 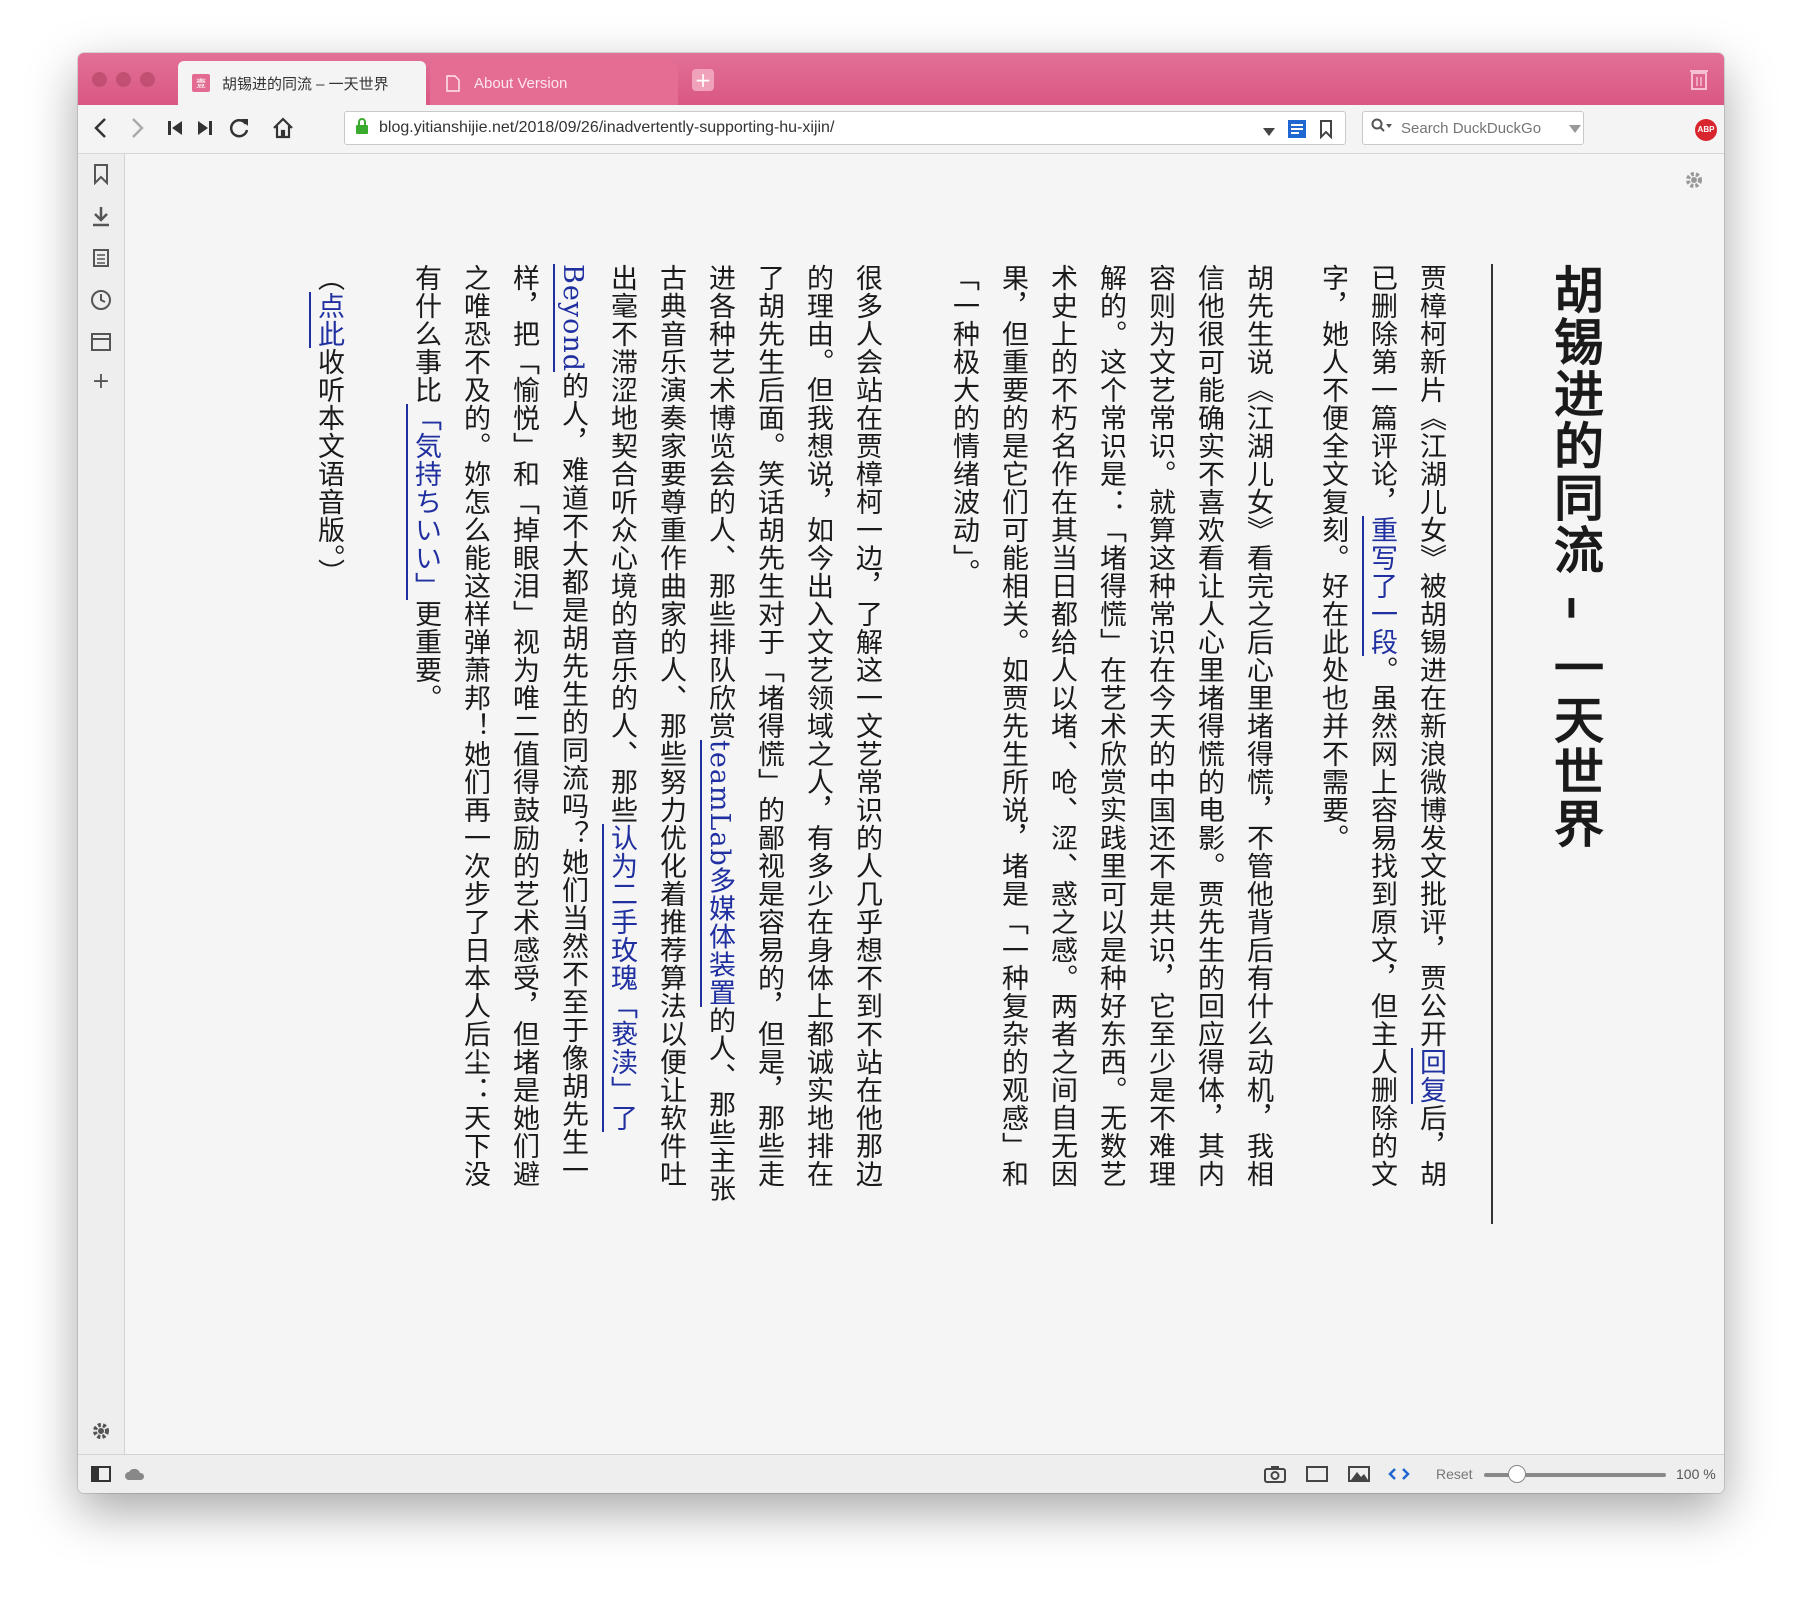 What do you see at coordinates (101, 342) in the screenshot?
I see `window-panel-icon` at bounding box center [101, 342].